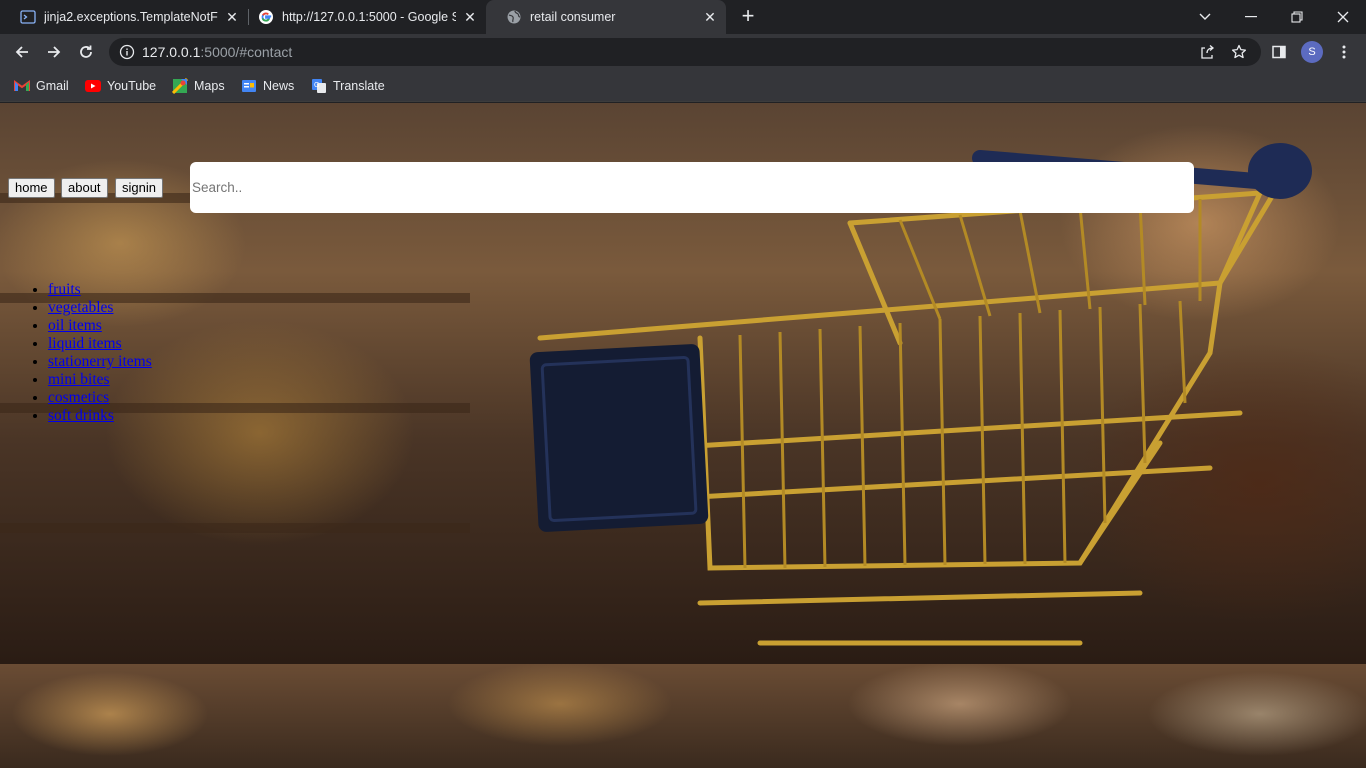 The image size is (1366, 768). I want to click on list-item: stationerry items, so click(100, 362).